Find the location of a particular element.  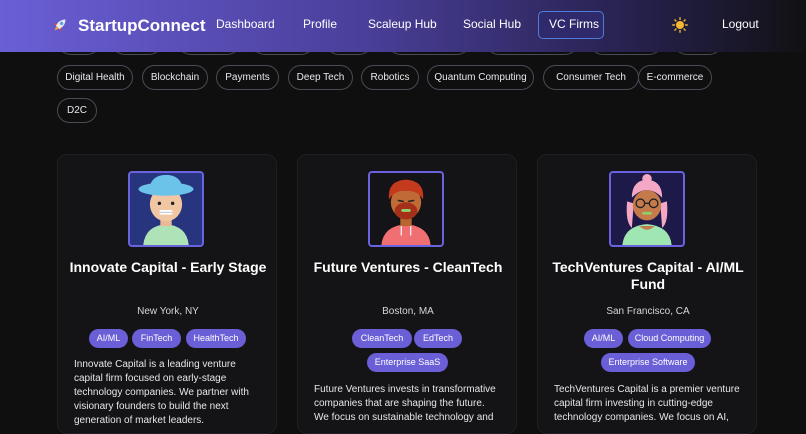

sector-tag: HealthTech is located at coordinates (216, 338).